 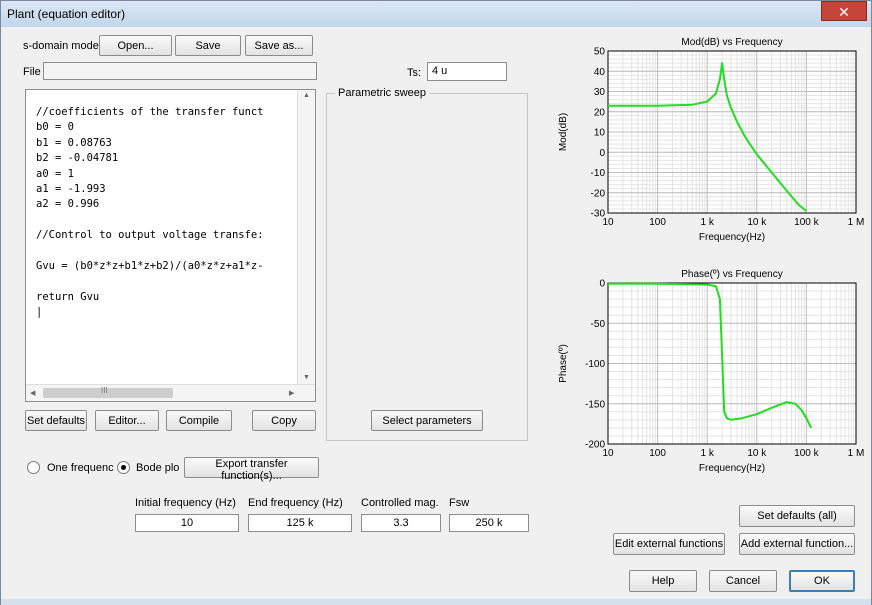 What do you see at coordinates (295, 503) in the screenshot?
I see `end-frequency-label: End frequency (Hz)` at bounding box center [295, 503].